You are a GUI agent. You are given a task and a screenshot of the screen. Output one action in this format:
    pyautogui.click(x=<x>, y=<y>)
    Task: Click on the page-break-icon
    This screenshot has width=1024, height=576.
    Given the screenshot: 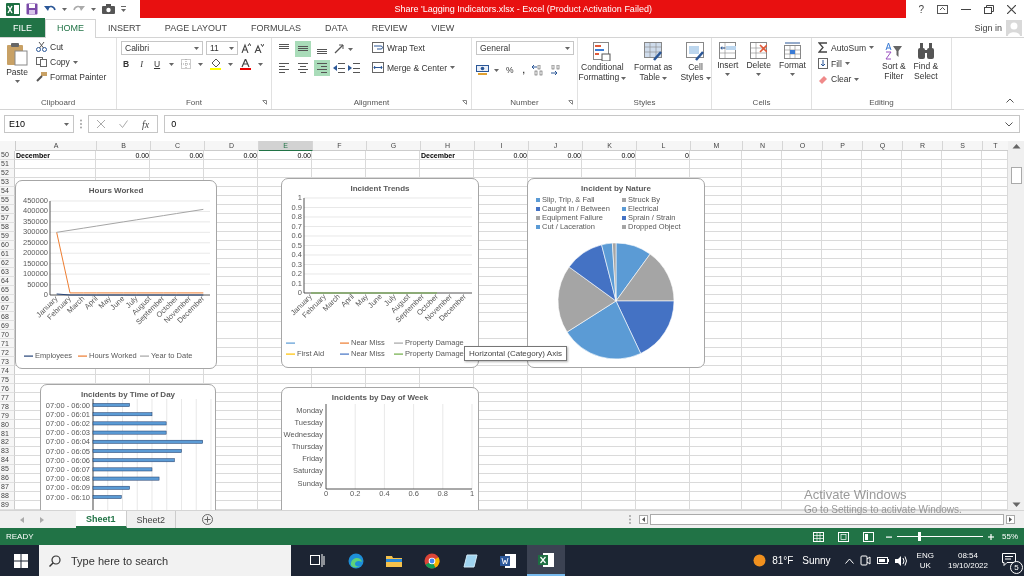 What is the action you would take?
    pyautogui.click(x=868, y=536)
    